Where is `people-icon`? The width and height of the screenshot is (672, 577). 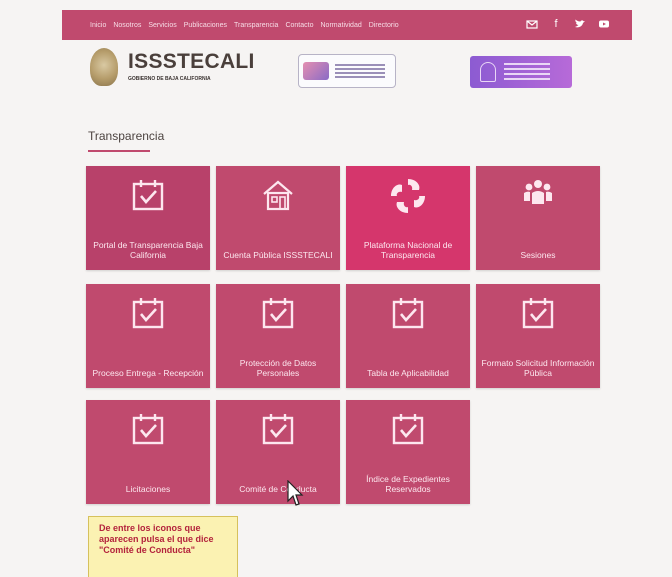 people-icon is located at coordinates (538, 192).